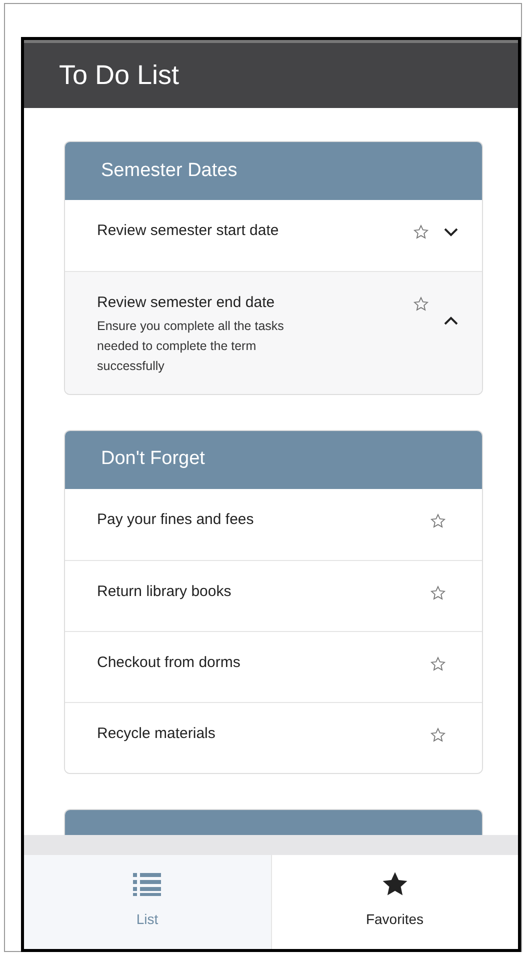 The height and width of the screenshot is (954, 524). What do you see at coordinates (188, 231) in the screenshot?
I see `task-title: Review semester start date` at bounding box center [188, 231].